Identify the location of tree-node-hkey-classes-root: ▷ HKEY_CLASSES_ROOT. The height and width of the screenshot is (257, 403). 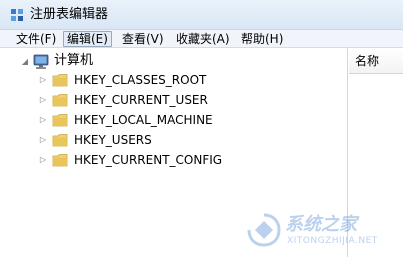
(170, 80).